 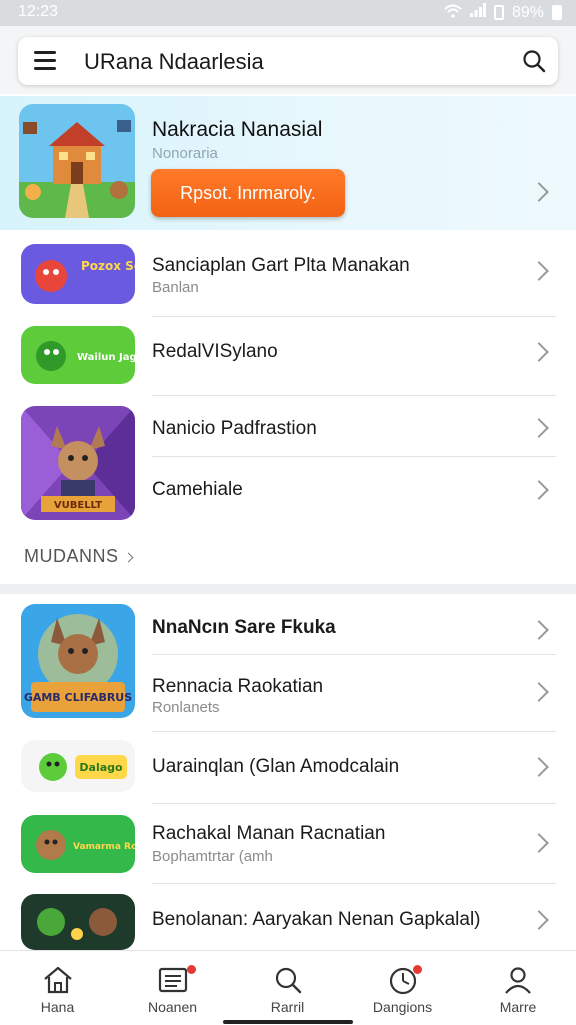 What do you see at coordinates (78, 505) in the screenshot?
I see `thumb-text: VUBELLT` at bounding box center [78, 505].